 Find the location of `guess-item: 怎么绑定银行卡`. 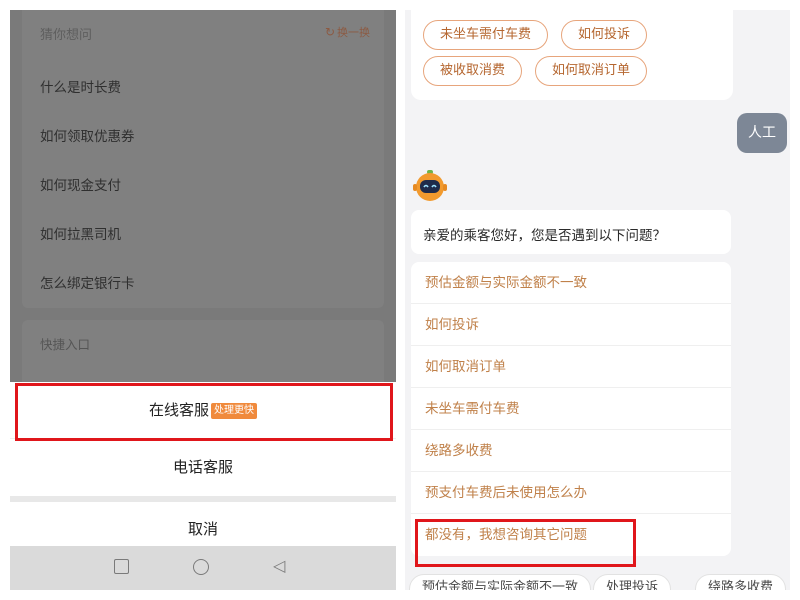

guess-item: 怎么绑定银行卡 is located at coordinates (87, 282).